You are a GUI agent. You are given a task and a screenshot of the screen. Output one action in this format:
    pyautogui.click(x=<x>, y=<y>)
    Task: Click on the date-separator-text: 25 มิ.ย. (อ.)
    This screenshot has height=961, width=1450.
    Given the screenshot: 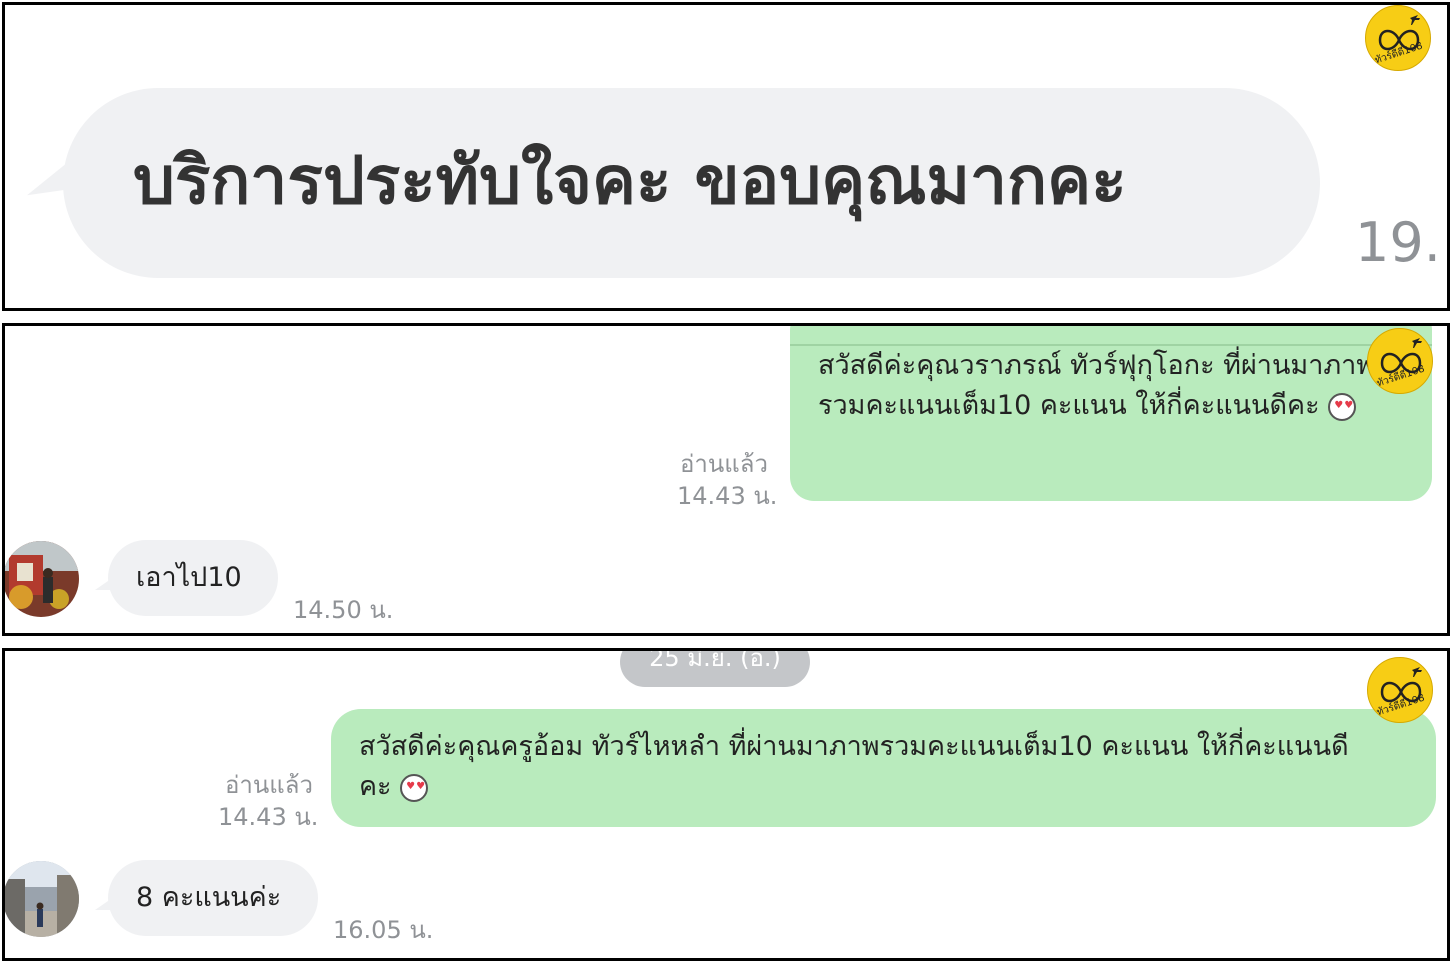 What is the action you would take?
    pyautogui.click(x=715, y=660)
    